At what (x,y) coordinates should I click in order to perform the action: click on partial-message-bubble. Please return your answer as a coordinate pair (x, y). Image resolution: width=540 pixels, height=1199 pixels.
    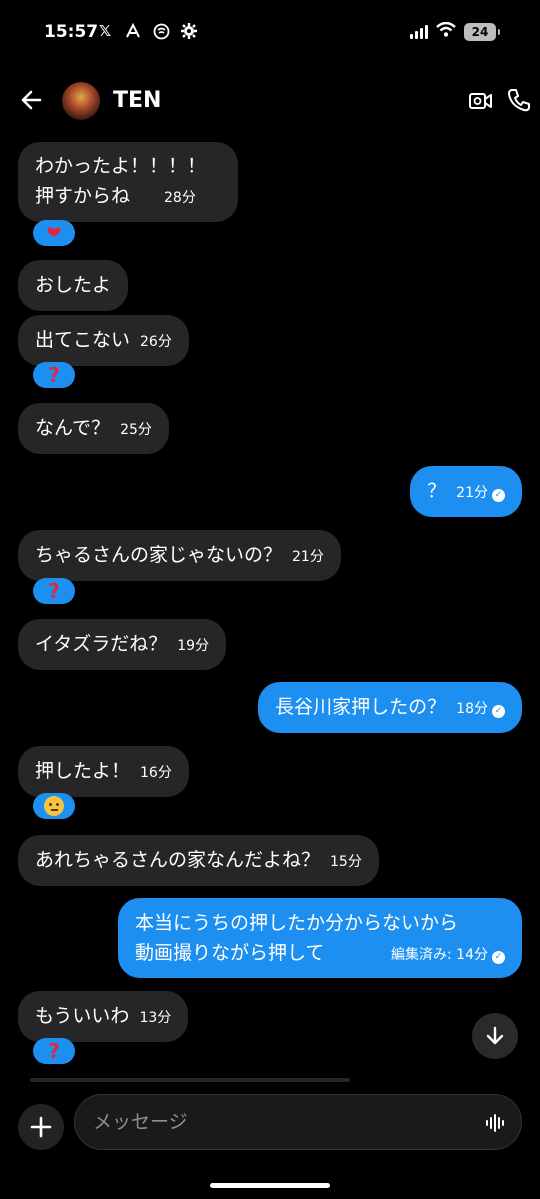
    Looking at the image, I should click on (190, 1080).